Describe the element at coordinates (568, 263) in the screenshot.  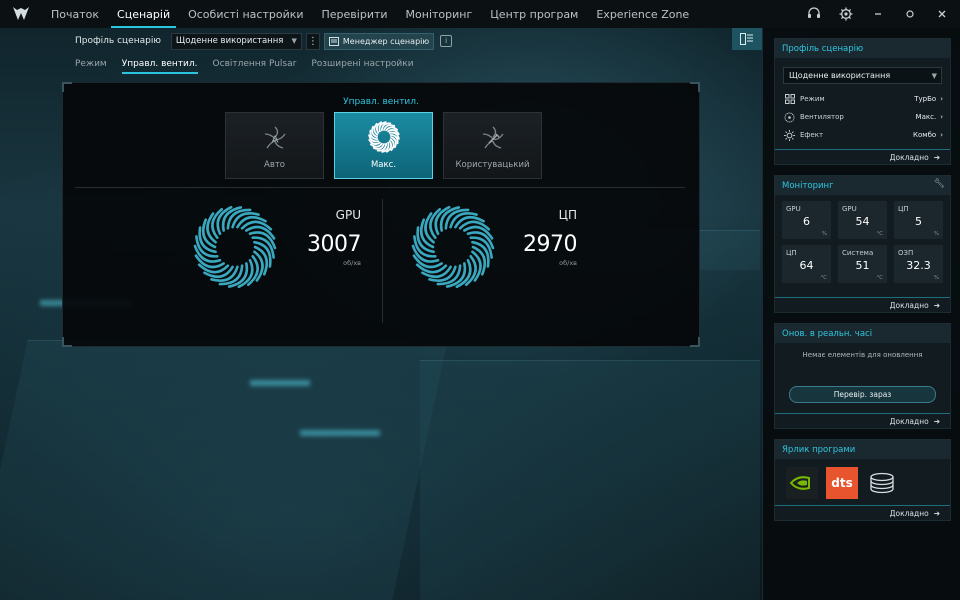
I see `cpu-fan-unit: об/хв` at that location.